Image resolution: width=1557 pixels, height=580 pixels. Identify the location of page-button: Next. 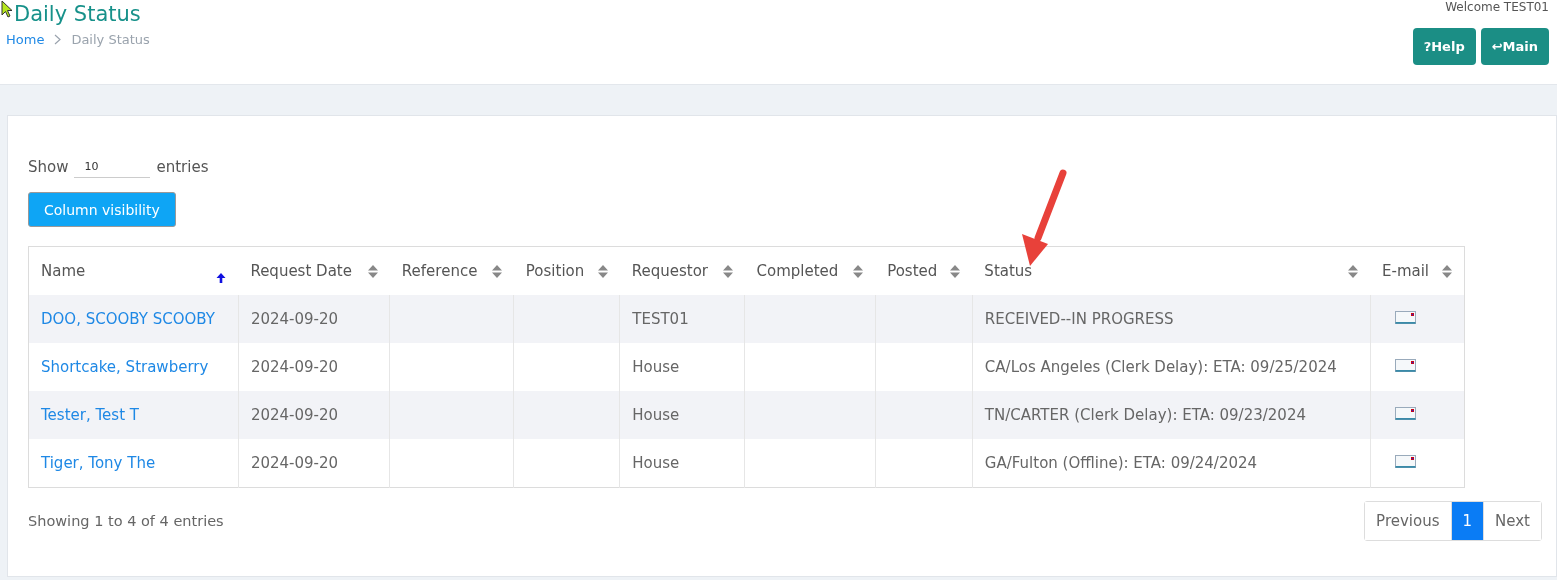
(1512, 521).